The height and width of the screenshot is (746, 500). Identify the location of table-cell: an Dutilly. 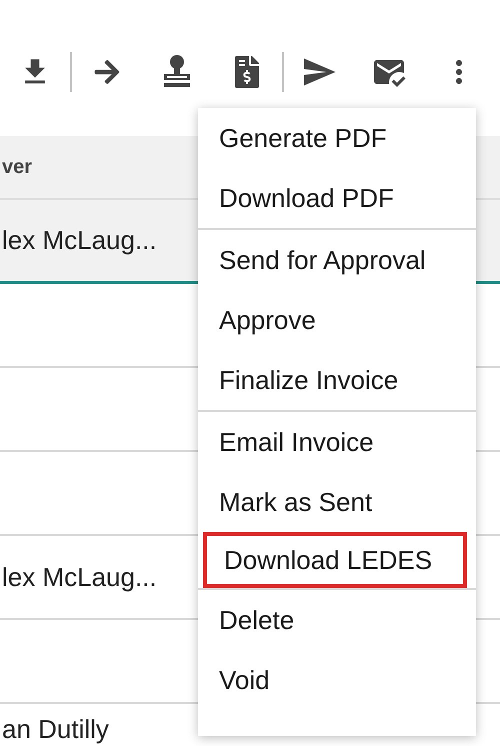
(55, 729).